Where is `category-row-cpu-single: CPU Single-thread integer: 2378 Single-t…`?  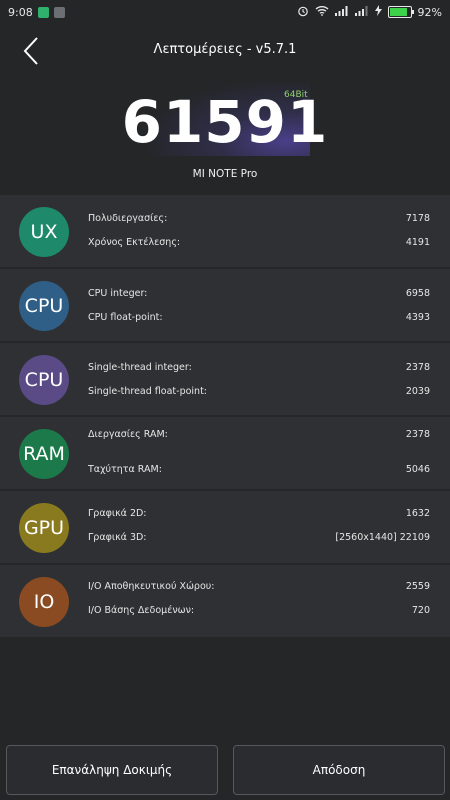 category-row-cpu-single: CPU Single-thread integer: 2378 Single-t… is located at coordinates (225, 380).